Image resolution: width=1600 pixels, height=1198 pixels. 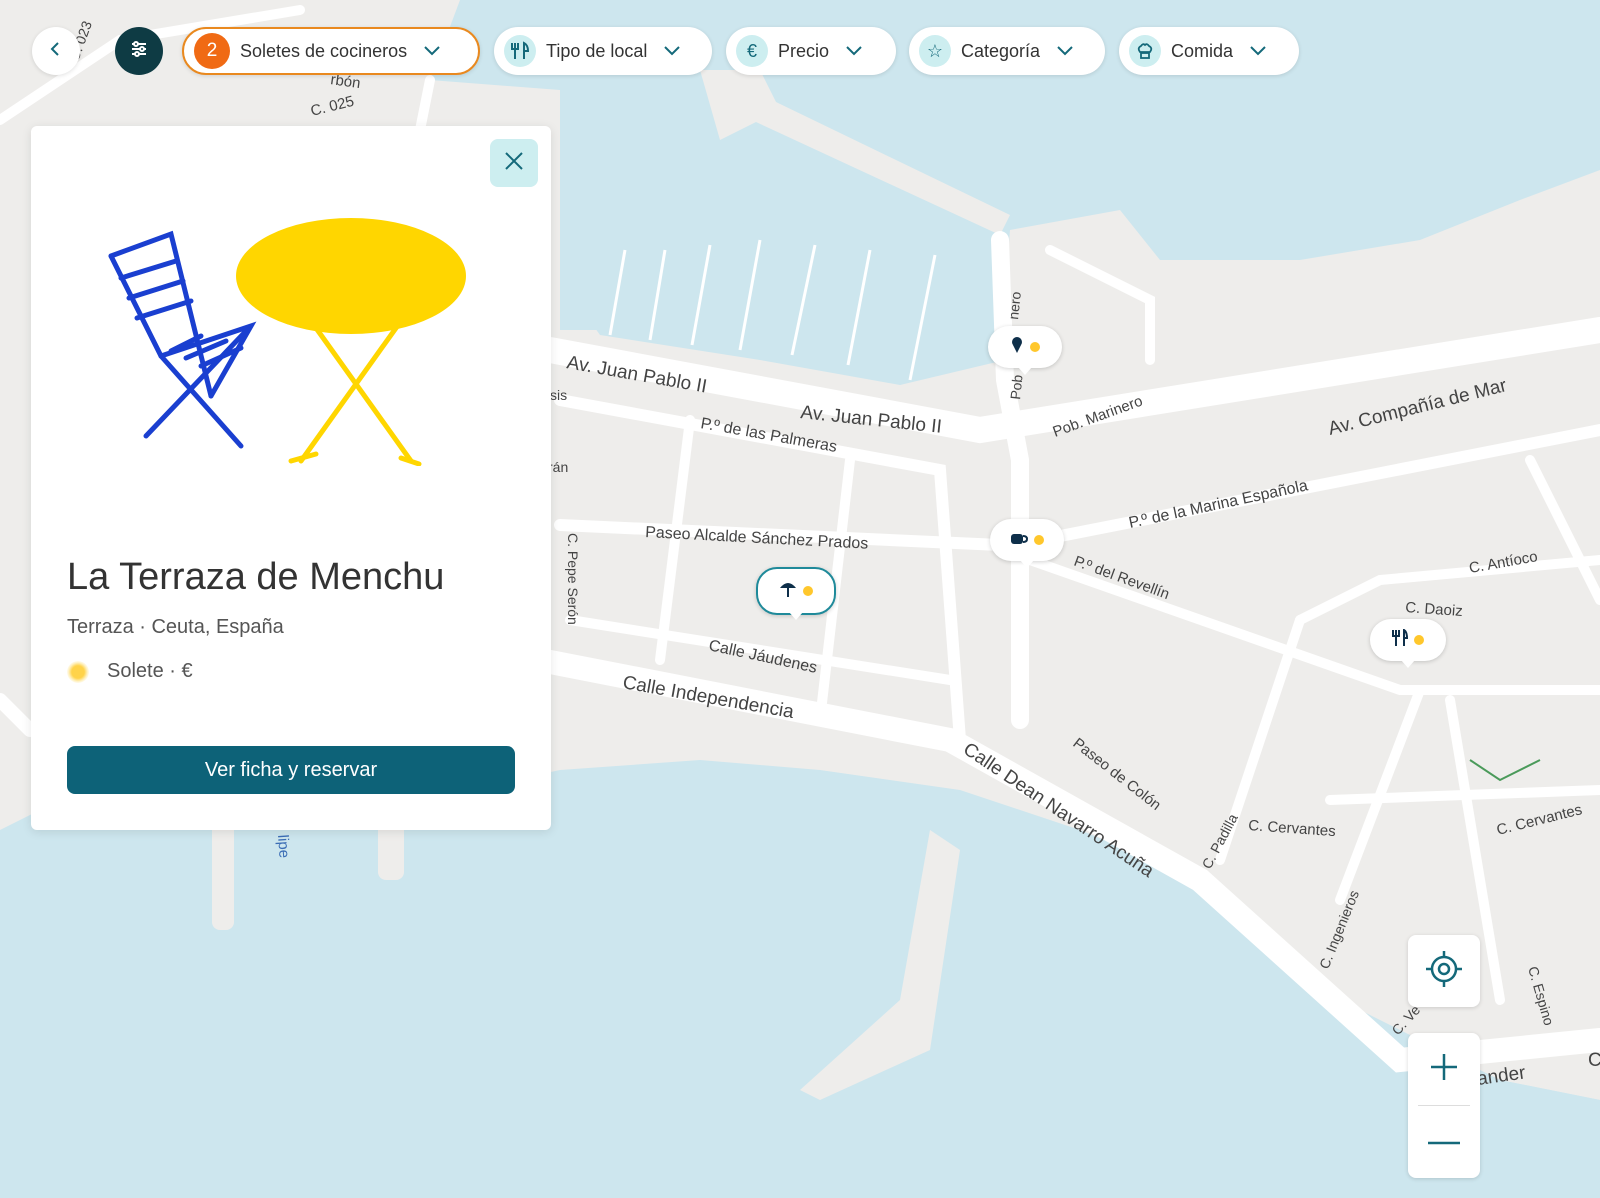 I want to click on coffee-cup-icon, so click(x=1019, y=540).